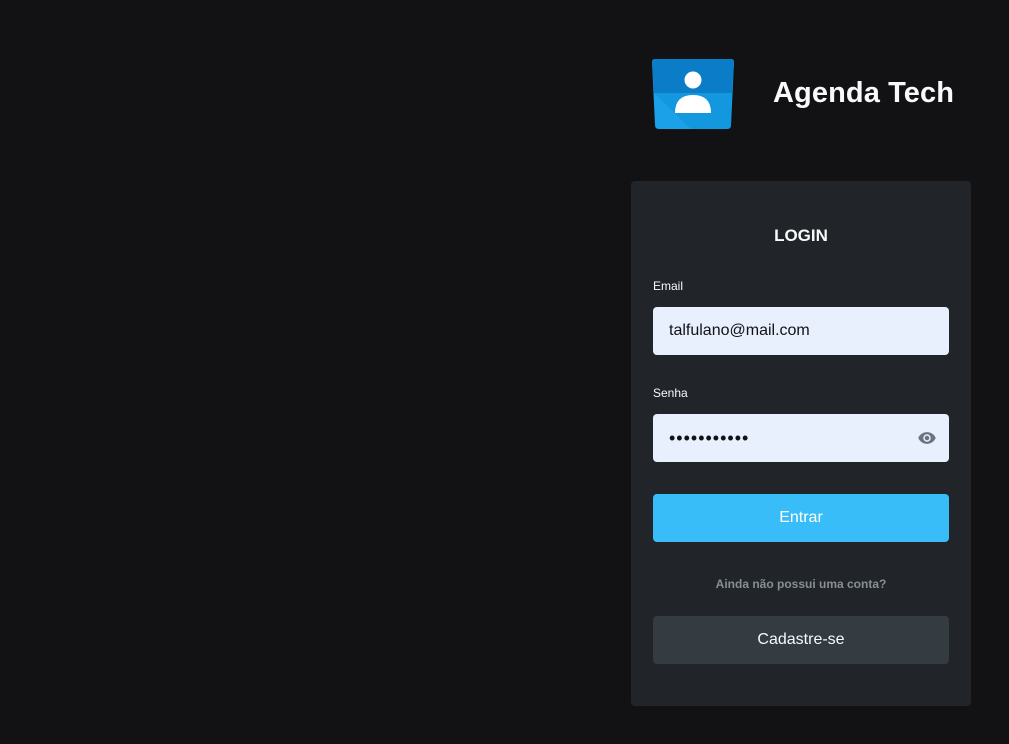 This screenshot has height=744, width=1009. I want to click on email-field-container, so click(801, 331).